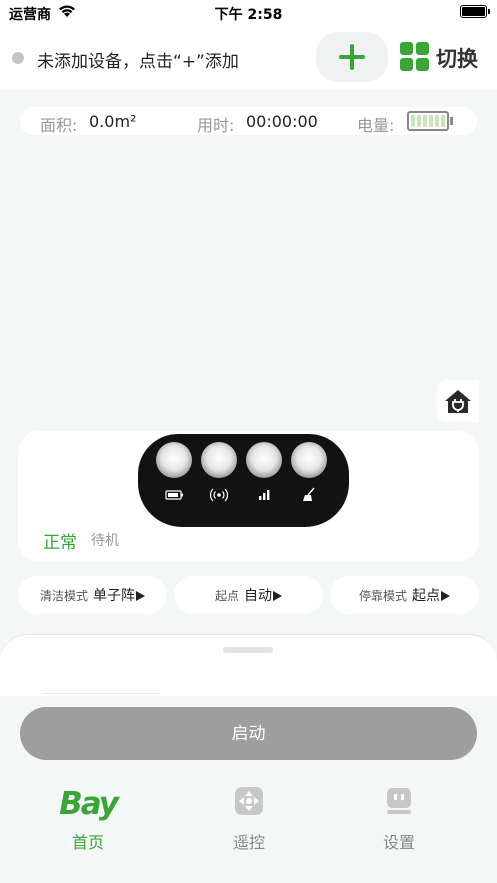 The image size is (497, 883). Describe the element at coordinates (243, 480) in the screenshot. I see `robot-control-panel` at that location.